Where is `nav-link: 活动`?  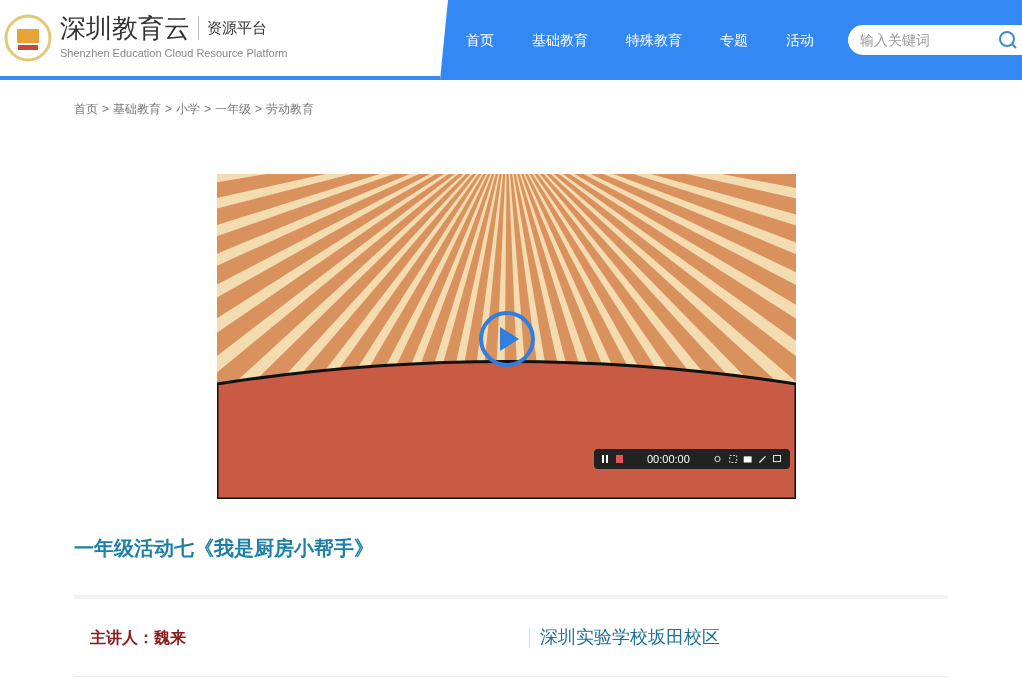
nav-link: 活动 is located at coordinates (800, 40).